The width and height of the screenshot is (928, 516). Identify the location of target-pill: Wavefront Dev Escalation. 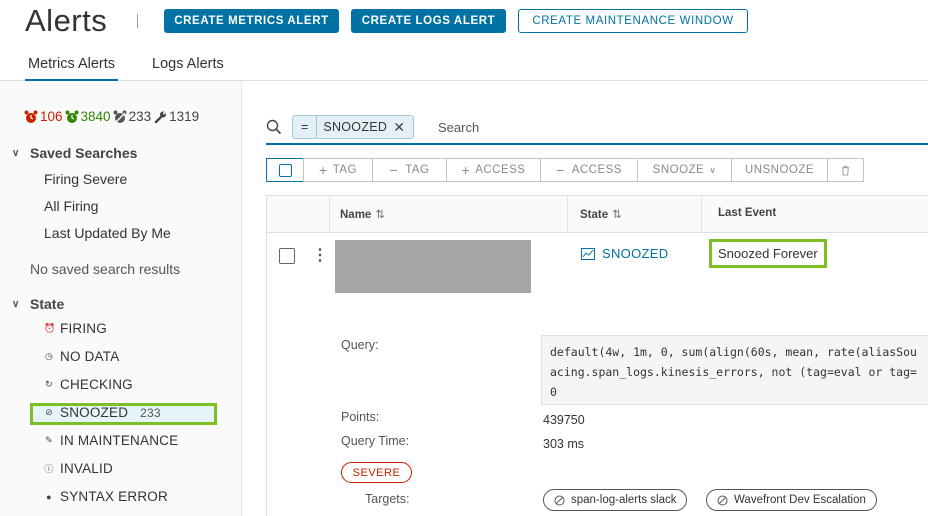
(791, 500).